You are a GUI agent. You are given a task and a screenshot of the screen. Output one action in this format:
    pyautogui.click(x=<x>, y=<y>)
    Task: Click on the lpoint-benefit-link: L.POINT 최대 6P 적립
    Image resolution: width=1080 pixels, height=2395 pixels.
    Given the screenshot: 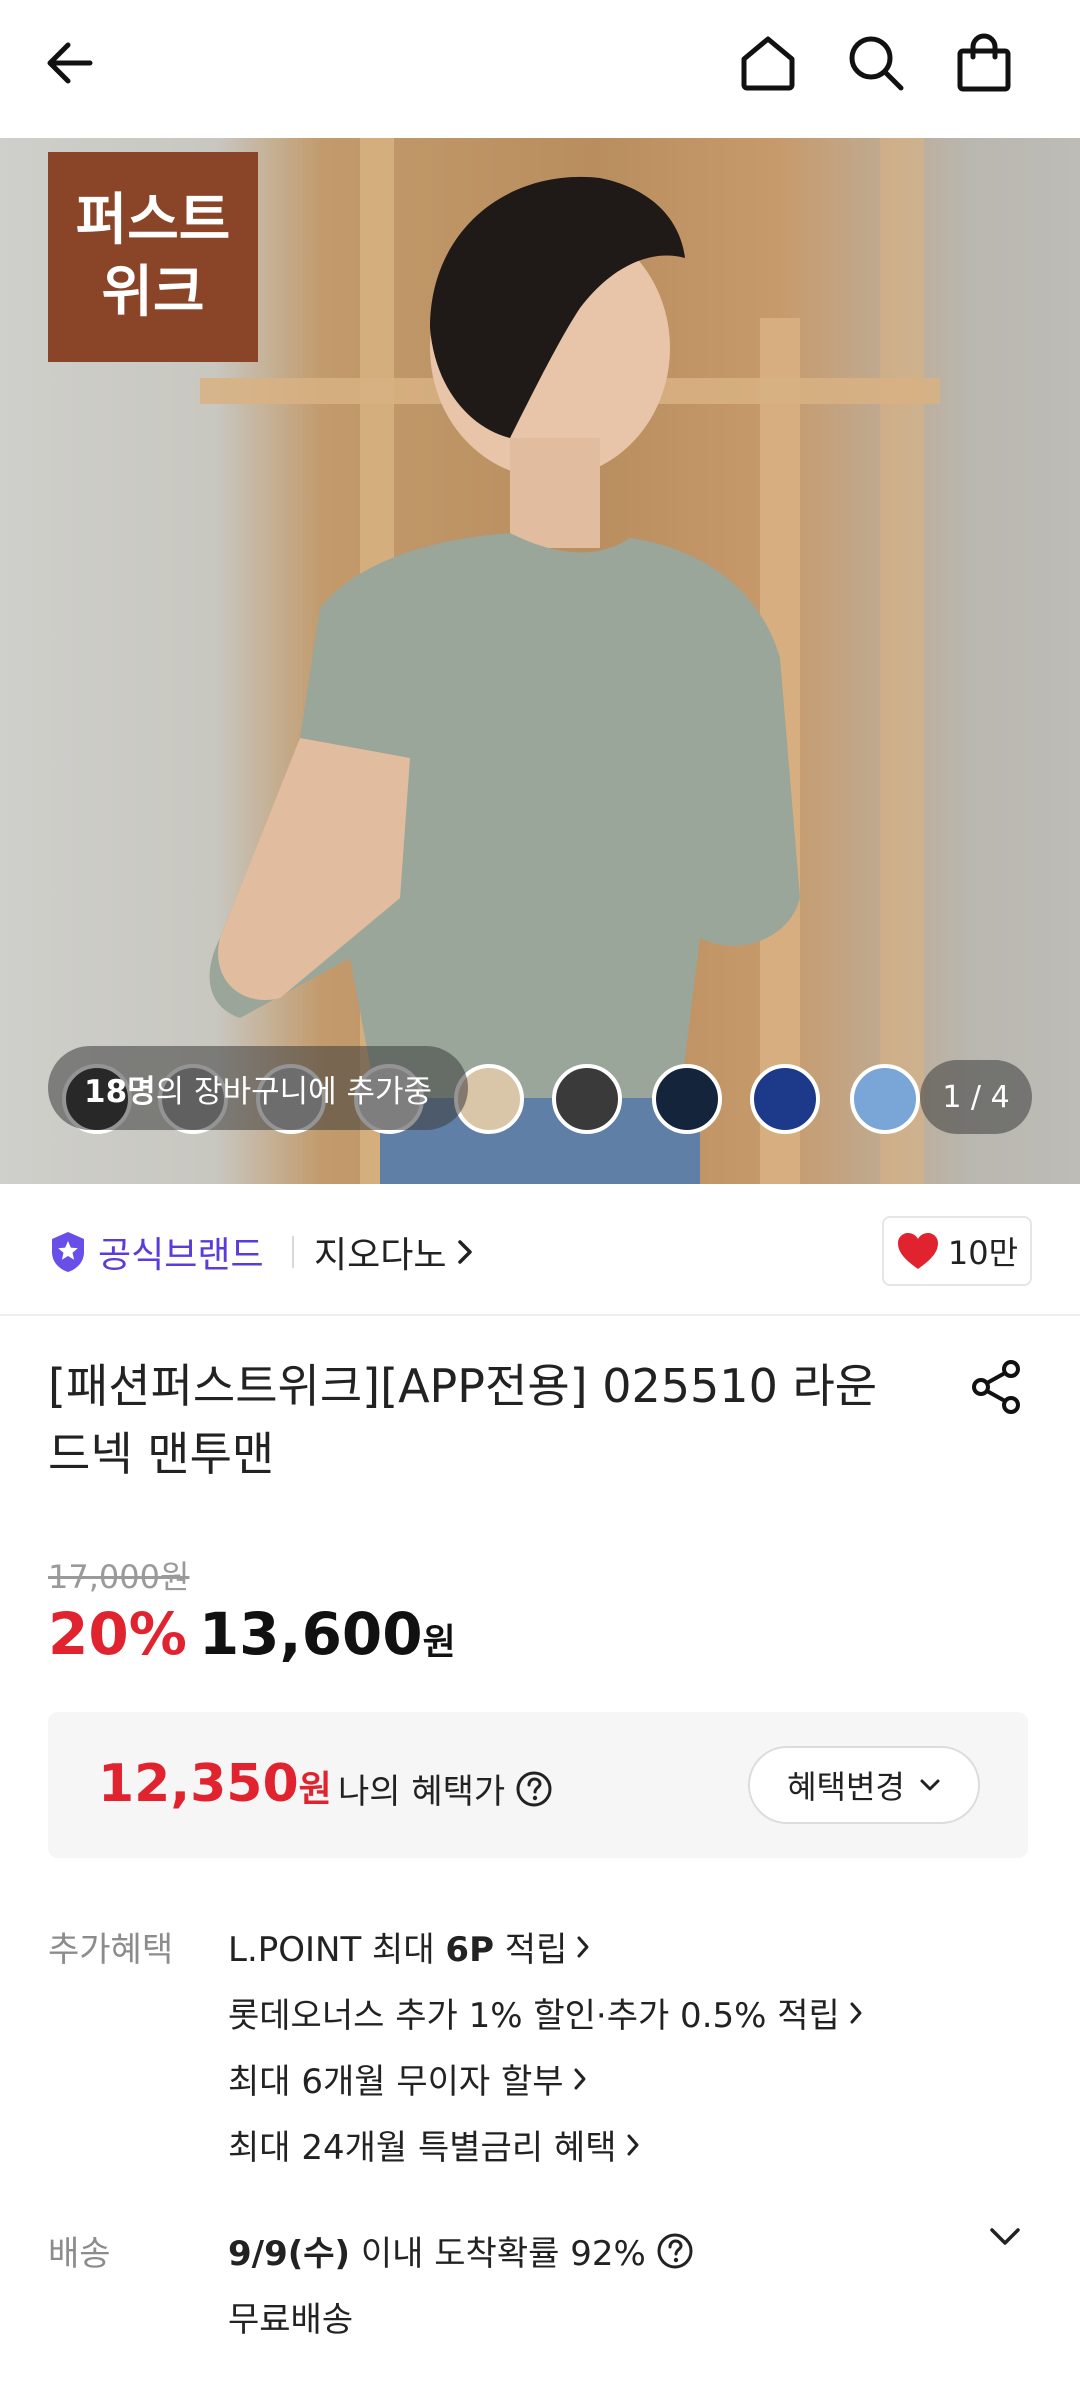 What is the action you would take?
    pyautogui.click(x=409, y=1946)
    